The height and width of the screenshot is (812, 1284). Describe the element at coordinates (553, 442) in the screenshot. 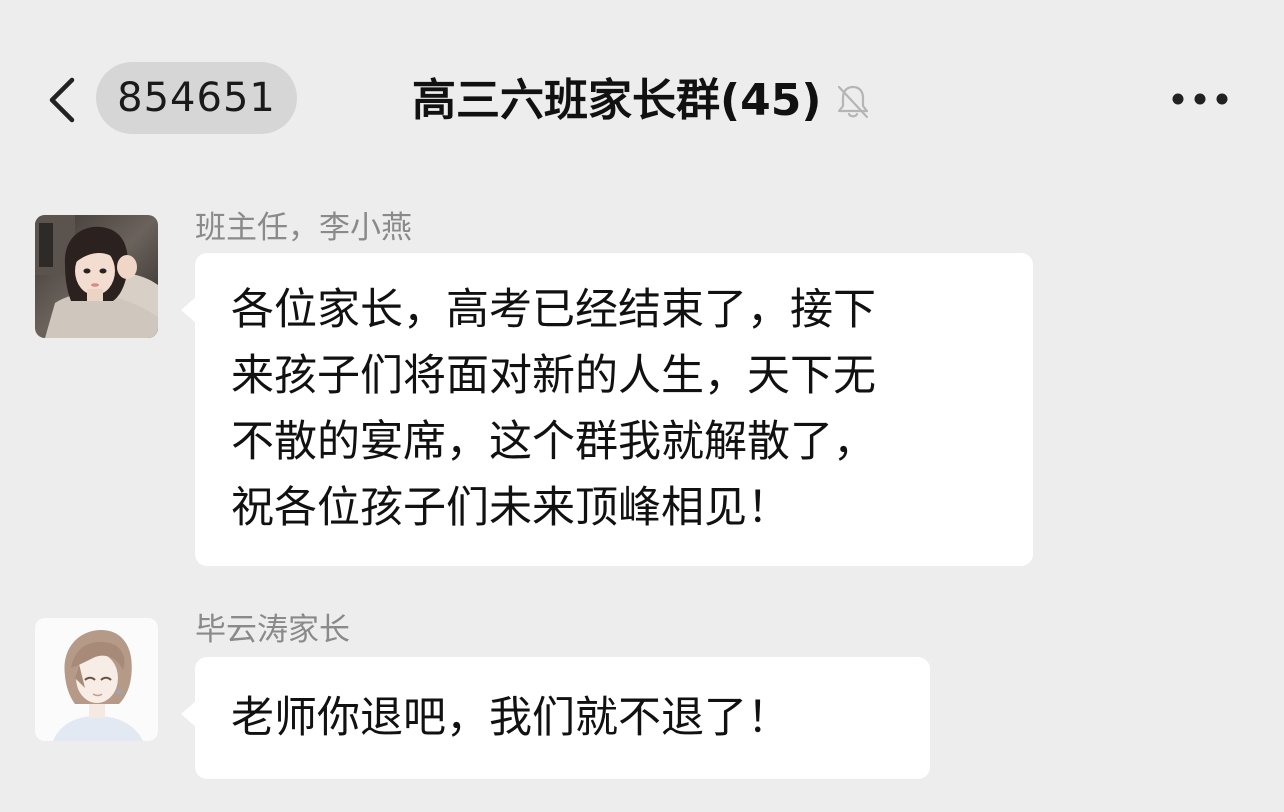

I see `message-text-line: 不散的宴席，这个群我就解散了，` at that location.